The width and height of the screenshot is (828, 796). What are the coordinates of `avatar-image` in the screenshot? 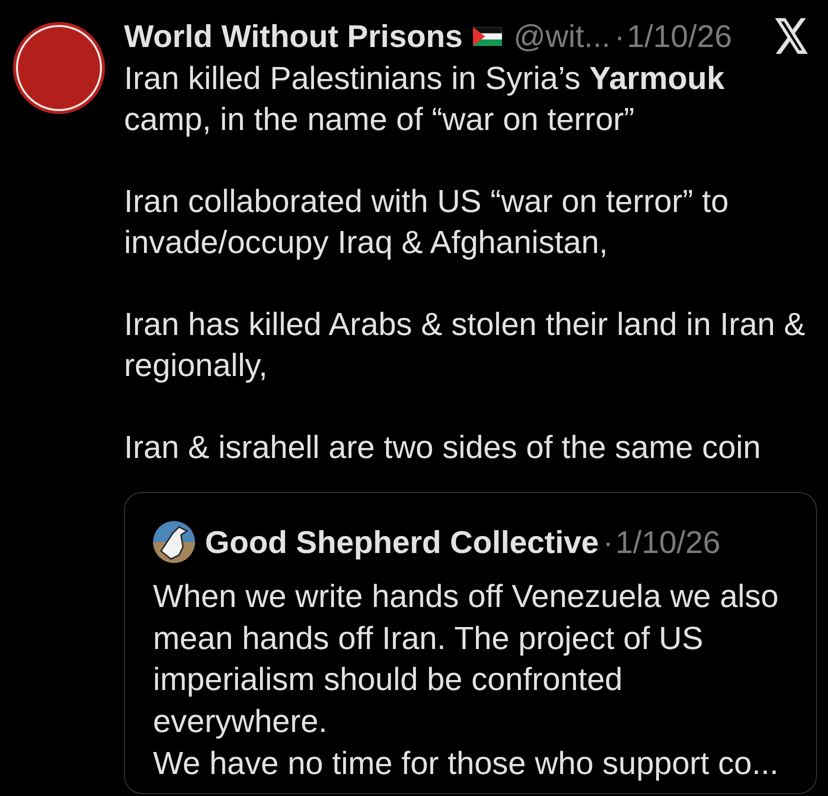 It's located at (174, 542).